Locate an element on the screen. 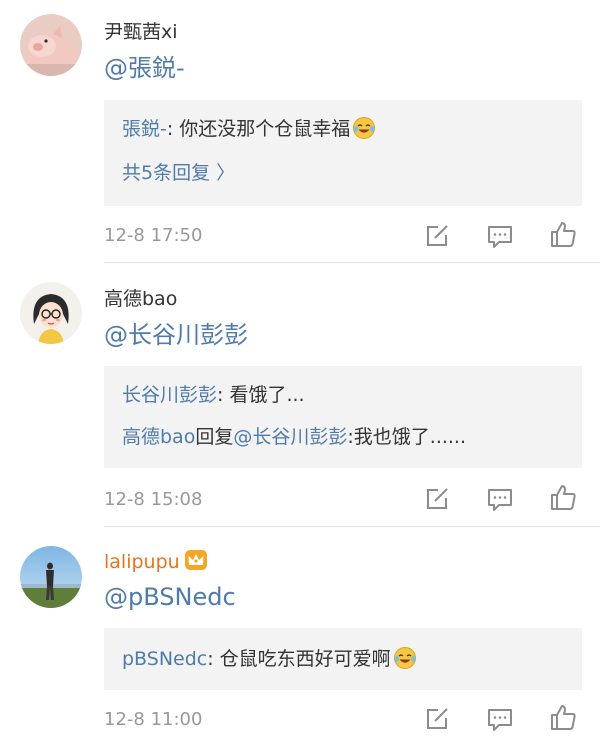 Image resolution: width=600 pixels, height=742 pixels. reply-box: pBSNedc: 仓鼠吃东西好可爱啊 is located at coordinates (343, 659).